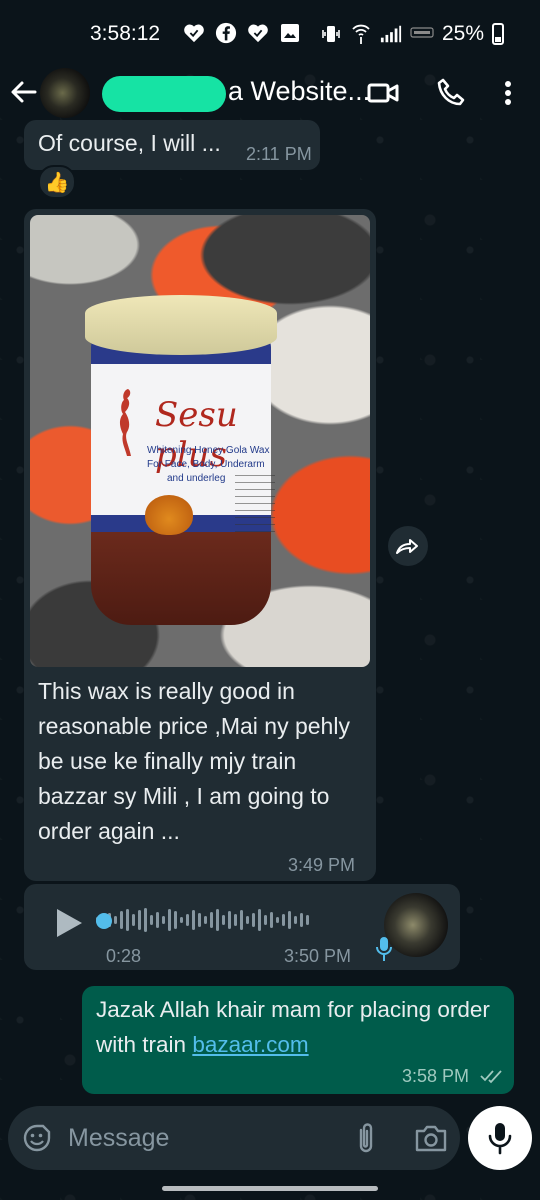 This screenshot has height=1200, width=540. I want to click on back-arrow-icon, so click(24, 92).